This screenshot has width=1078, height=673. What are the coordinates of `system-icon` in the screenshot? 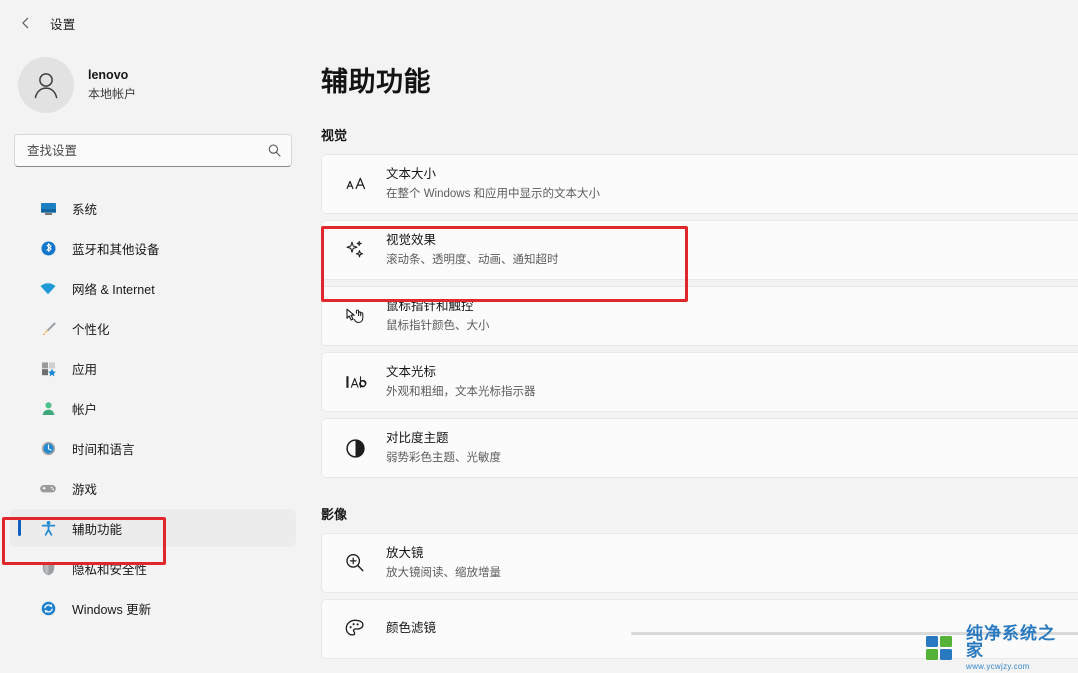 It's located at (48, 208).